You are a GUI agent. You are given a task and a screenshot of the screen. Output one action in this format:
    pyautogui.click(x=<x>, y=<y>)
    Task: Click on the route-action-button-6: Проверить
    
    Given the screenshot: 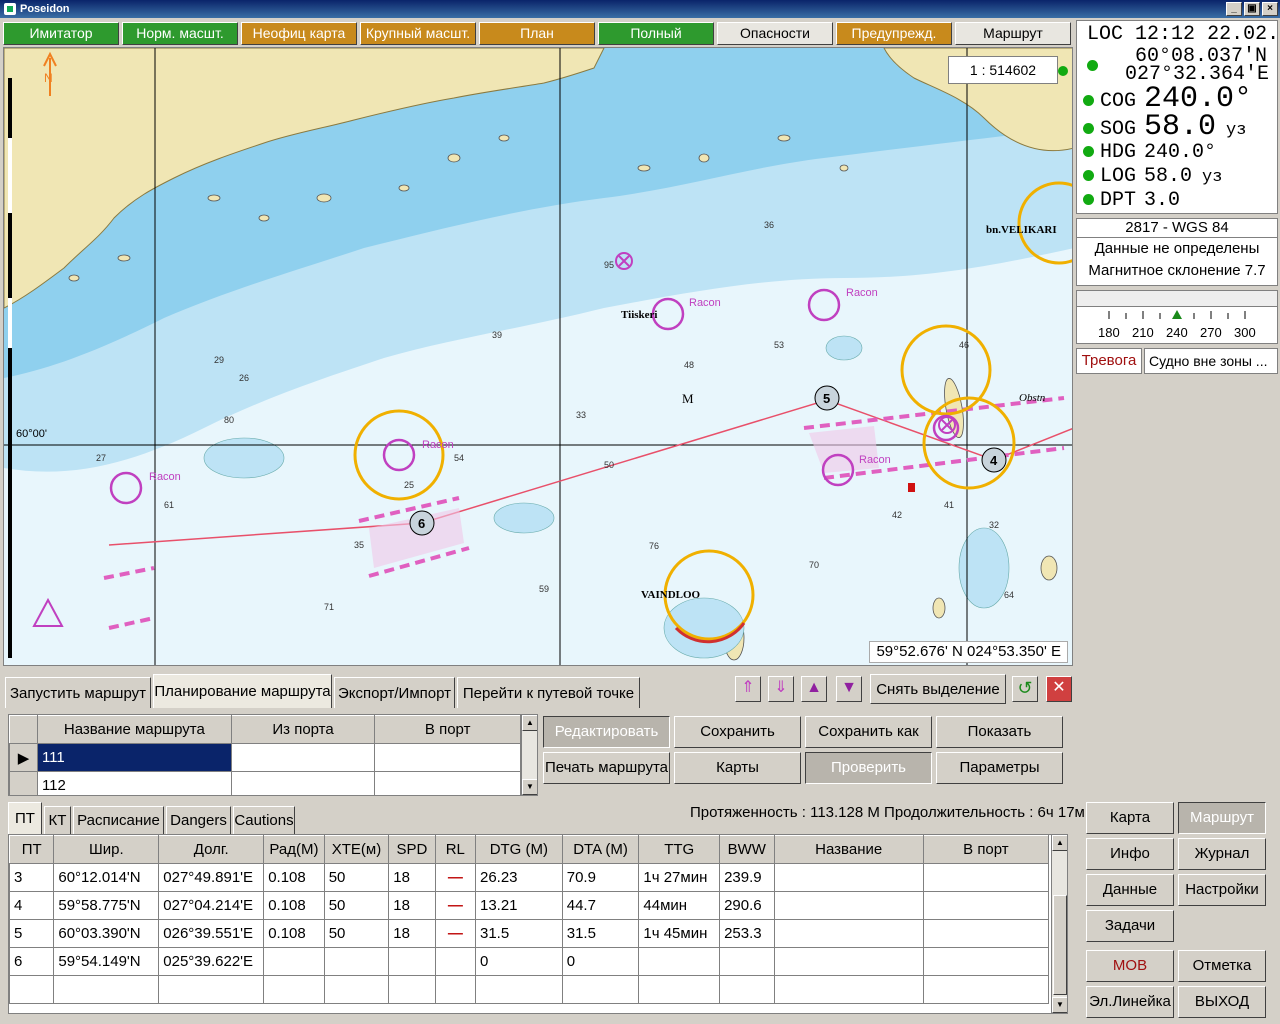 What is the action you would take?
    pyautogui.click(x=868, y=768)
    